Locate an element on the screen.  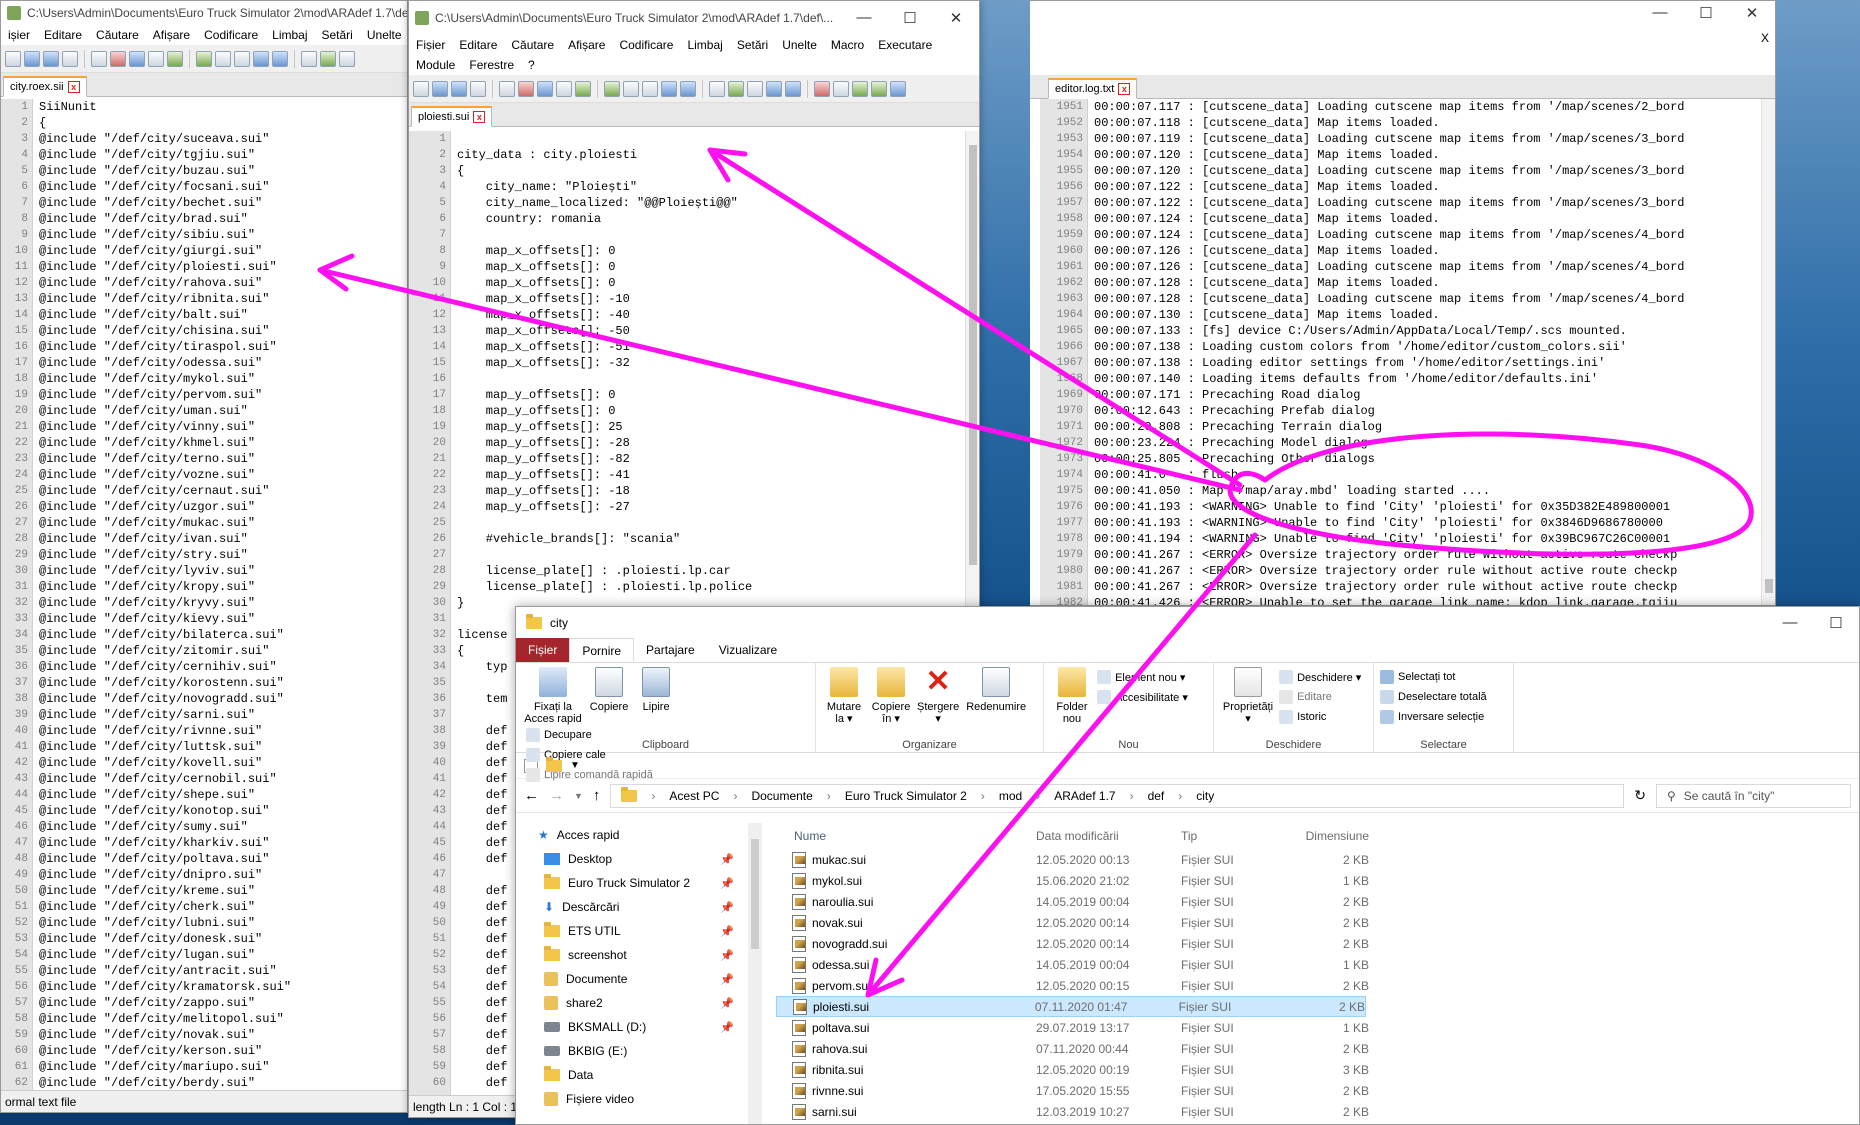
file-row: mykol.sui 15.06.2020 21:02 Fișier SUI 1 KB is located at coordinates (1317, 880).